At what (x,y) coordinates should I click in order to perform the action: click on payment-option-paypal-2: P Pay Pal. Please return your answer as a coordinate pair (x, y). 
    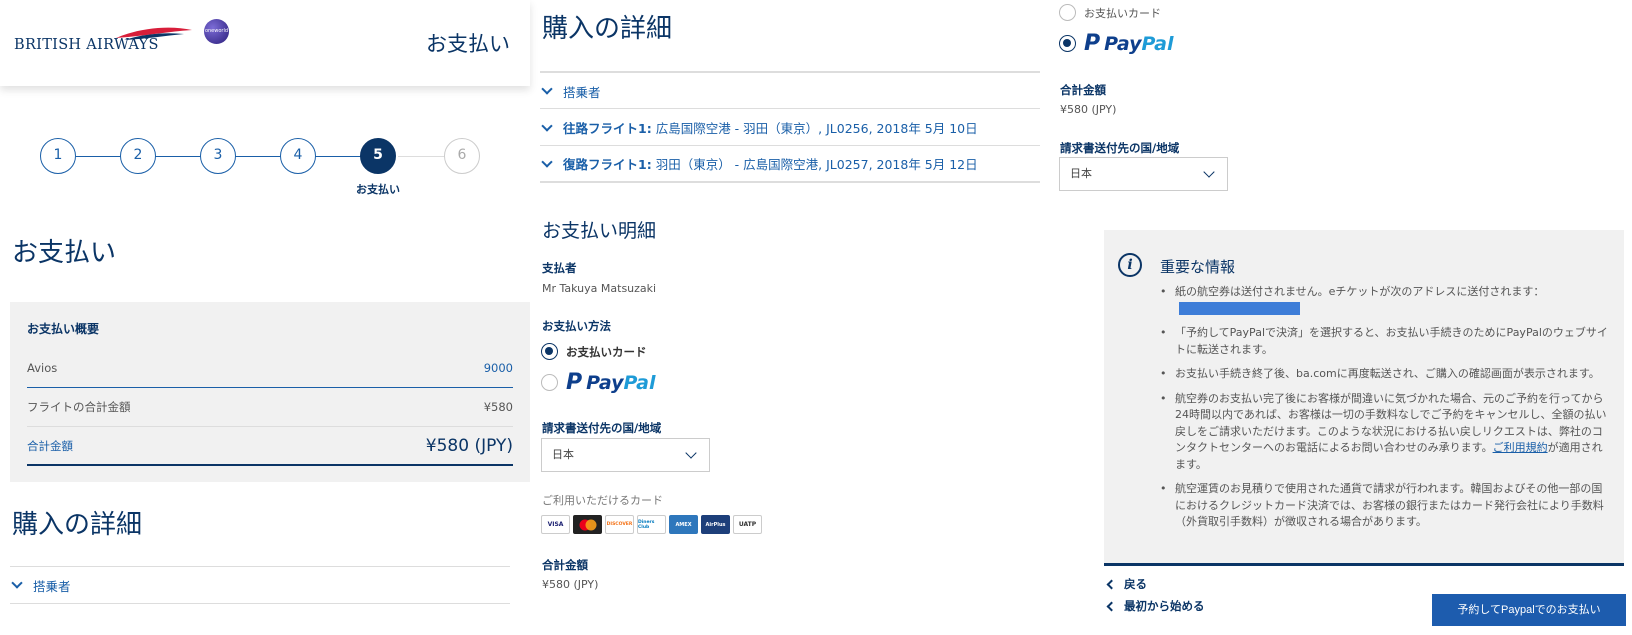
    Looking at the image, I should click on (1116, 43).